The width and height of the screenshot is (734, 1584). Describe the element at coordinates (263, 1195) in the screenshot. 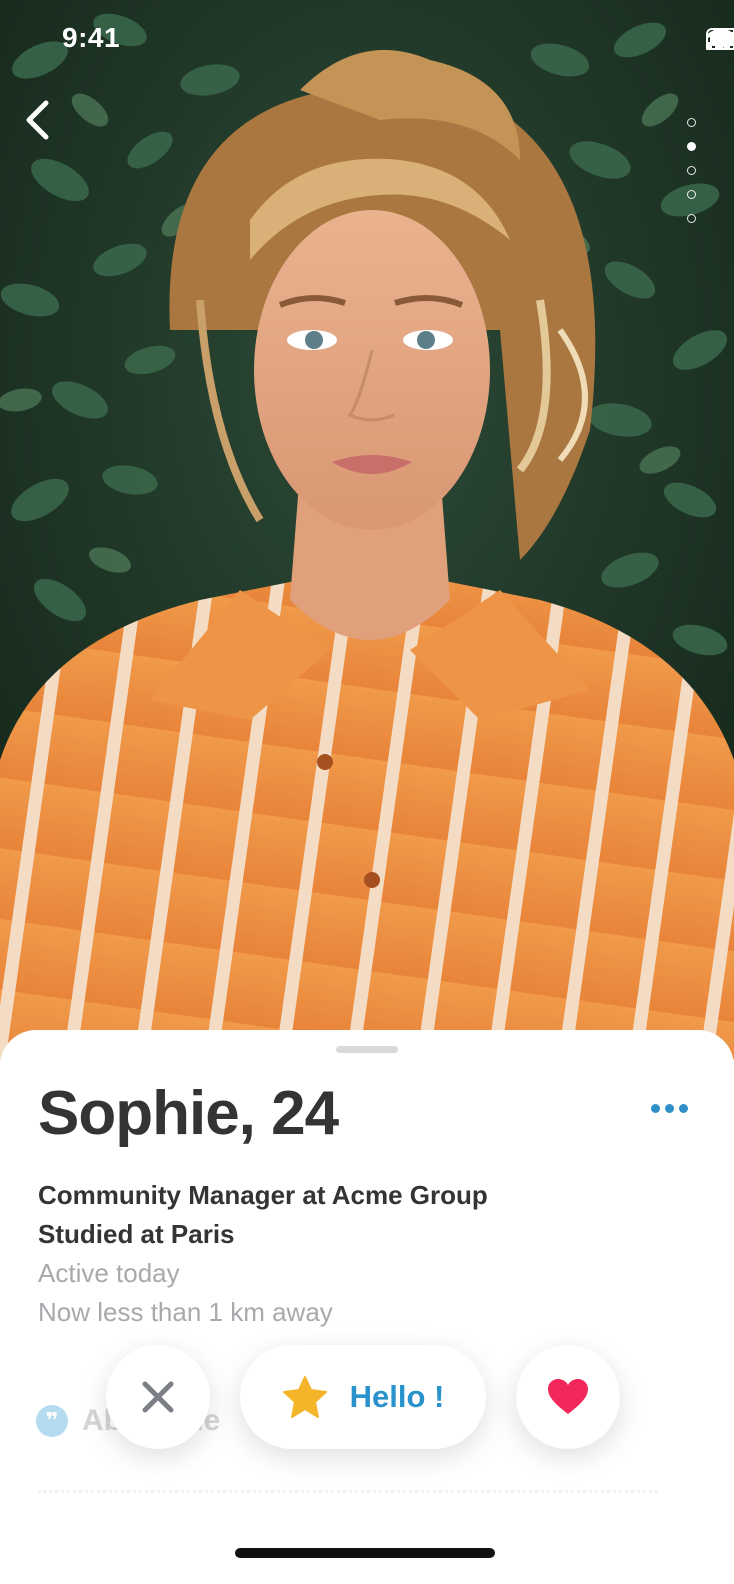

I see `profile-job: Community Manager at Acme Group` at that location.